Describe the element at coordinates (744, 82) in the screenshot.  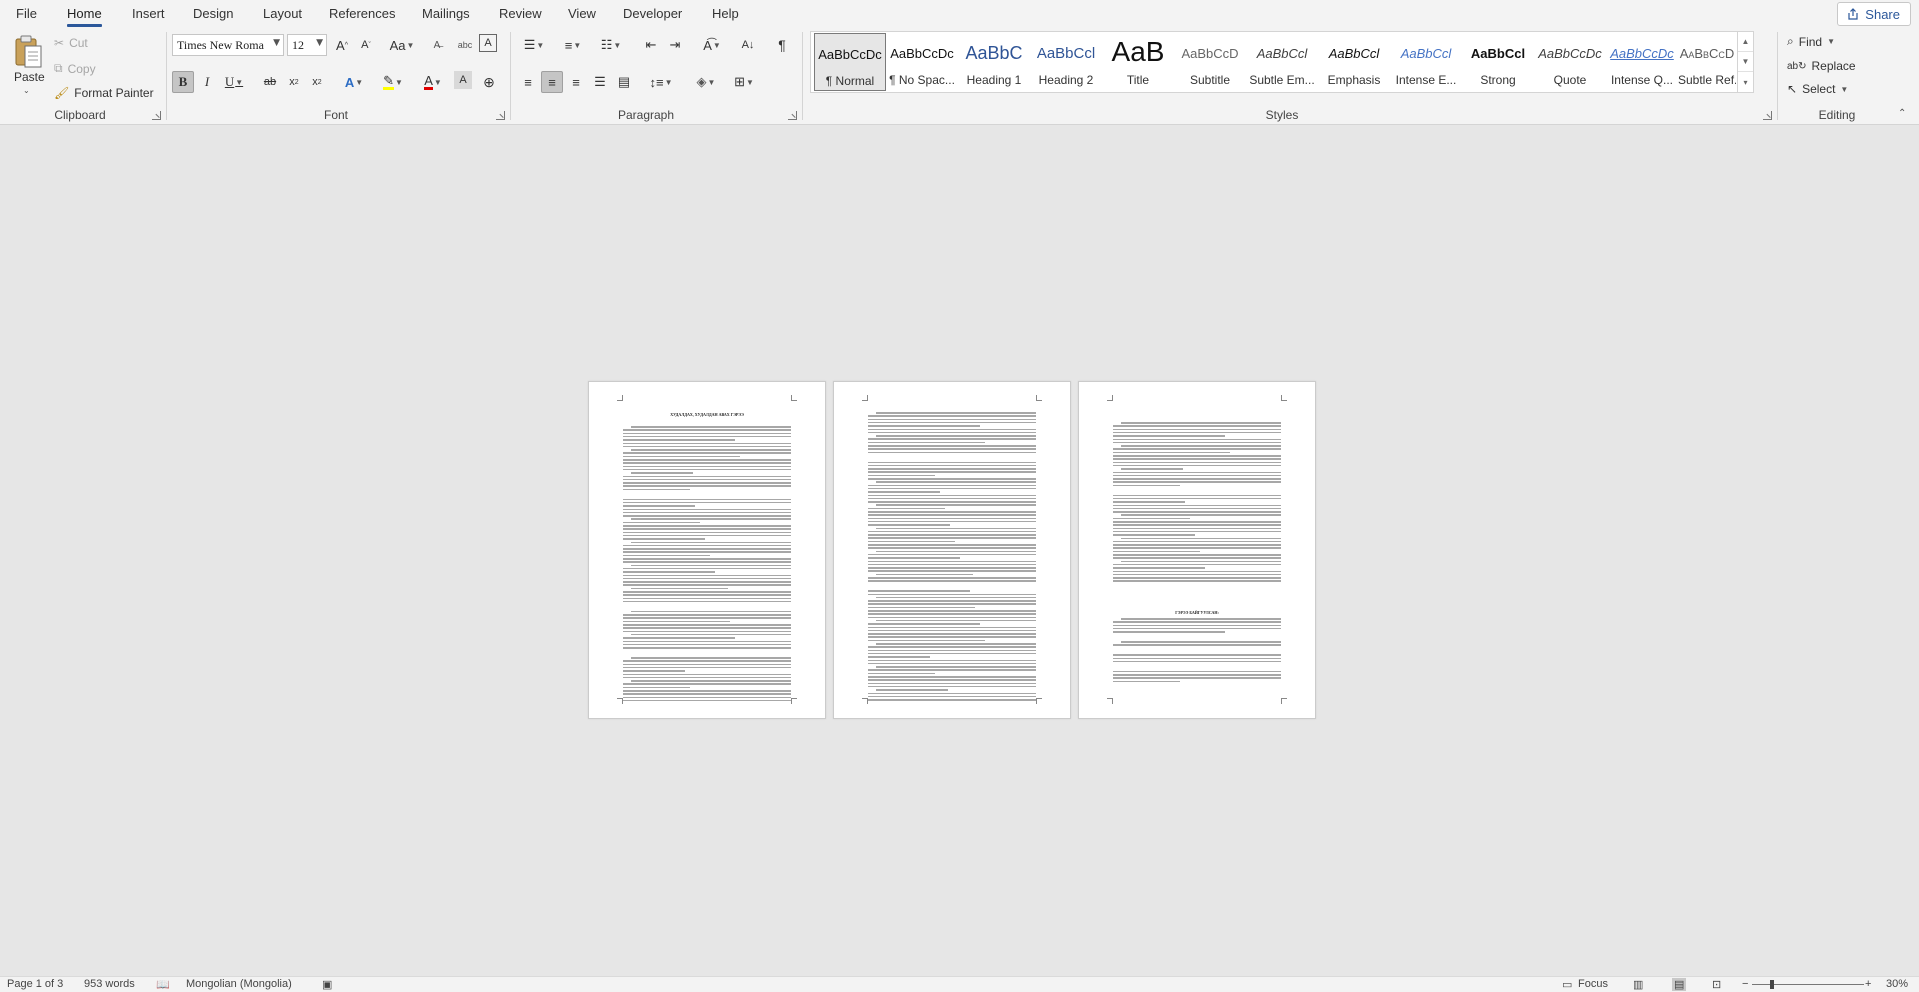
I see `borders-icon: ⊞ ▼` at that location.